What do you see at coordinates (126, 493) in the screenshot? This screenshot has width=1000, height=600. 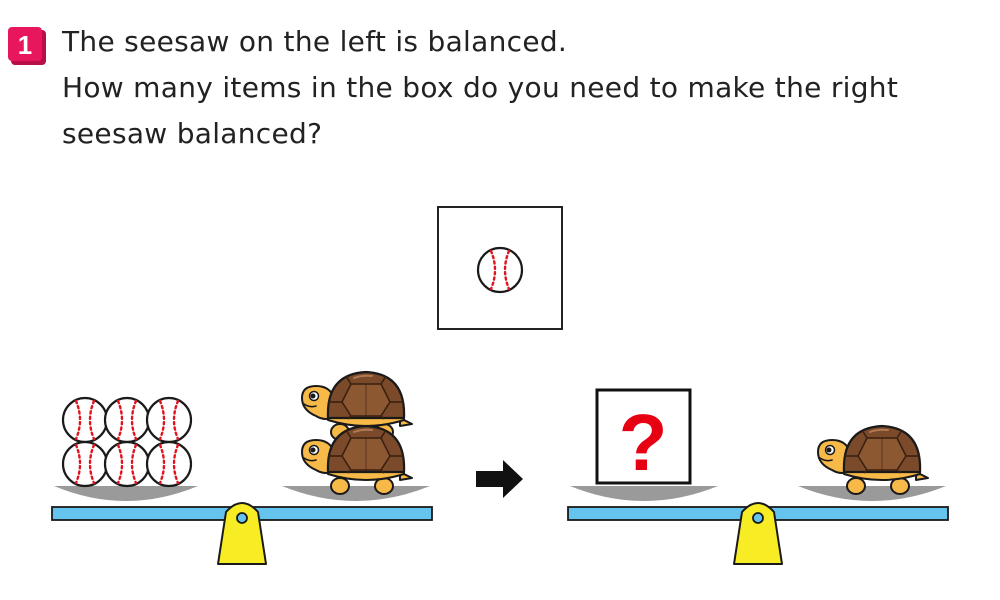 I see `left-seesaw-left-pan` at bounding box center [126, 493].